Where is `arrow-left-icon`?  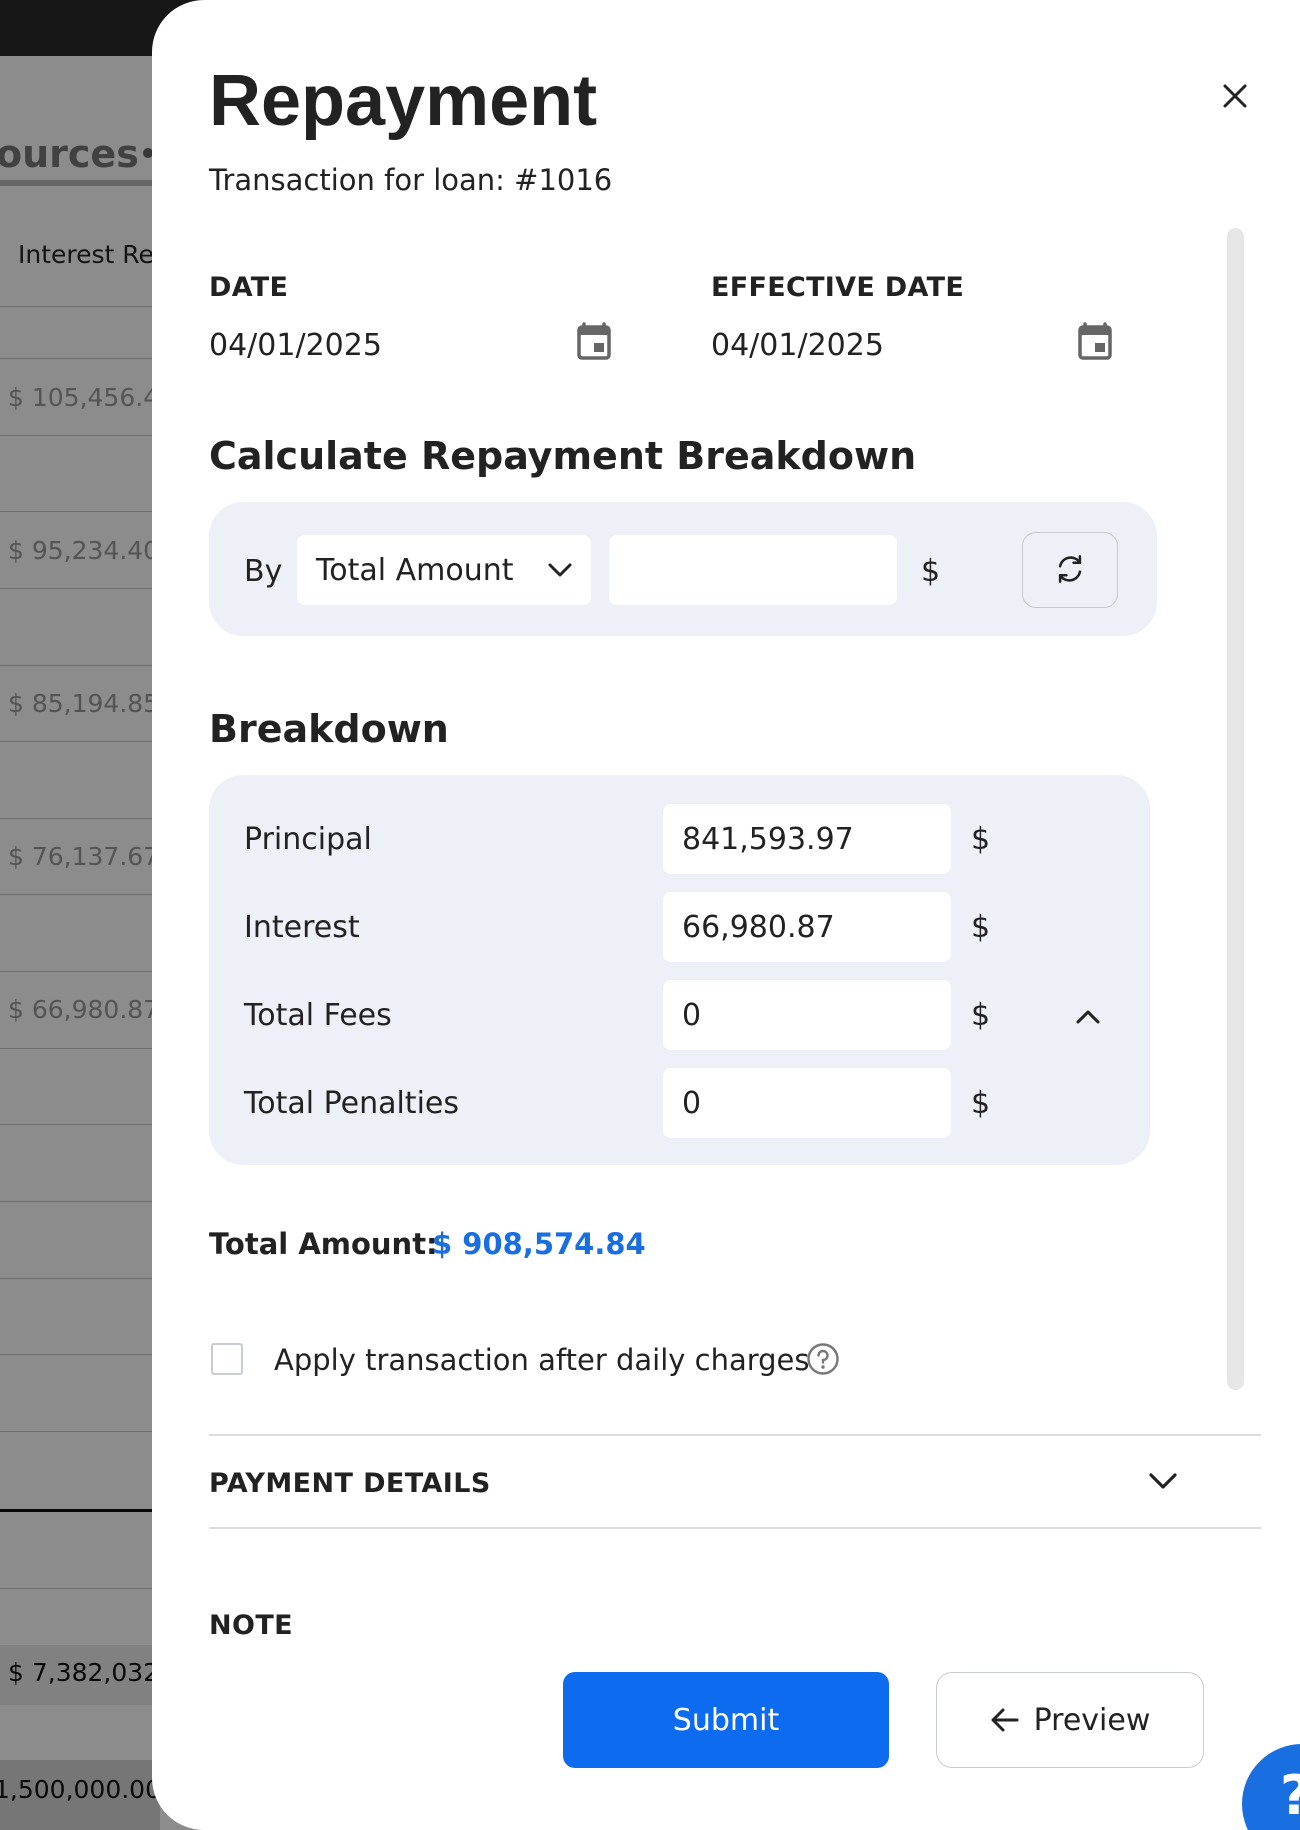 arrow-left-icon is located at coordinates (1005, 1720).